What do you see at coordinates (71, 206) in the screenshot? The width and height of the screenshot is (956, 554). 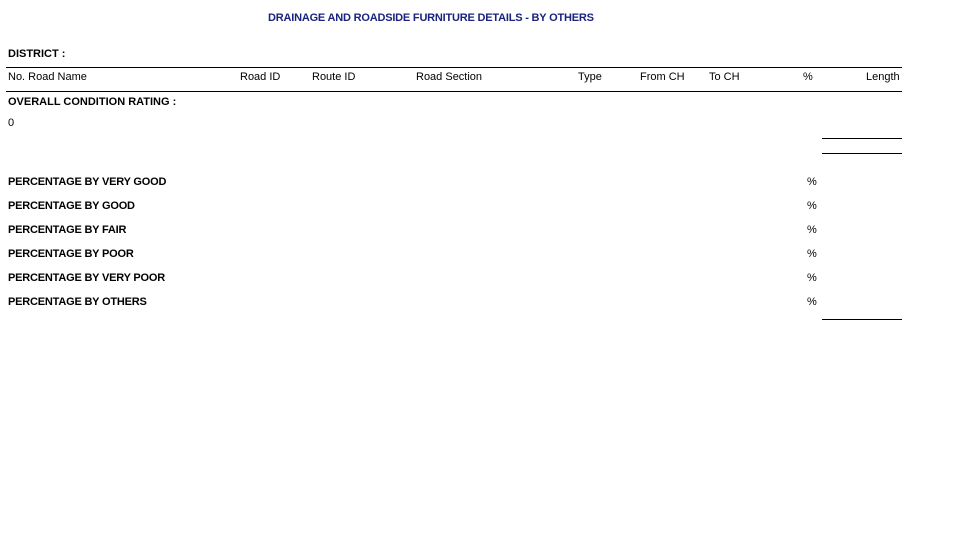 I see `percentage-label: PERCENTAGE BY GOOD` at bounding box center [71, 206].